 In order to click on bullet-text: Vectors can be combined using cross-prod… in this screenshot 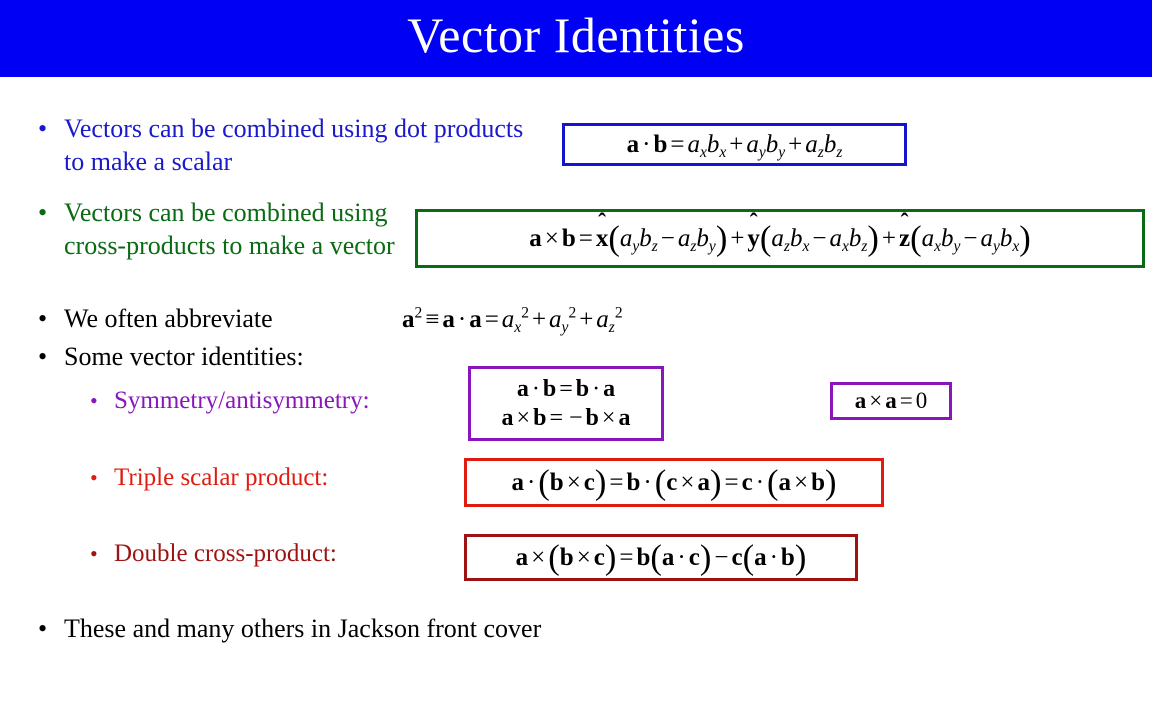, I will do `click(229, 229)`.